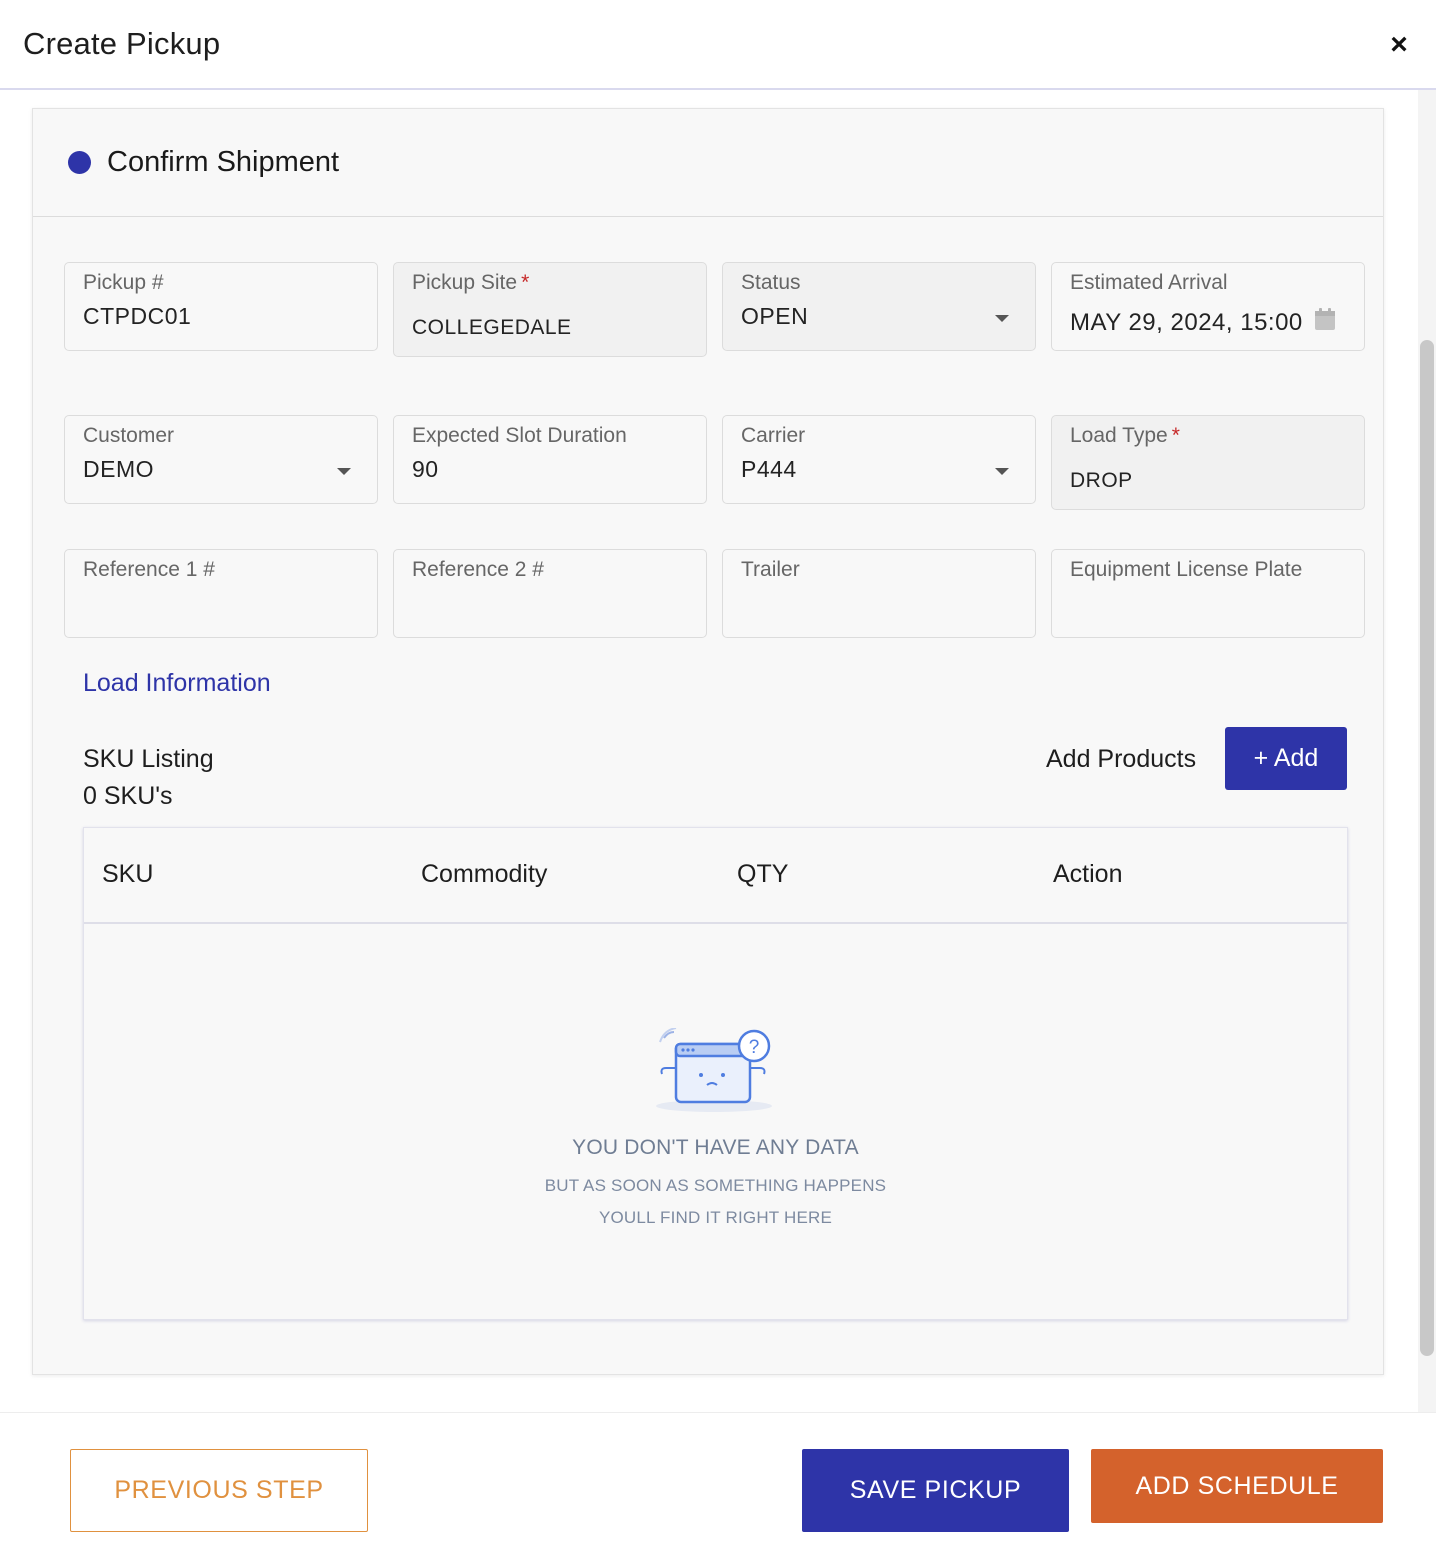 The image size is (1436, 1556). I want to click on pickup-site-value: COLLEGEDALE, so click(492, 327).